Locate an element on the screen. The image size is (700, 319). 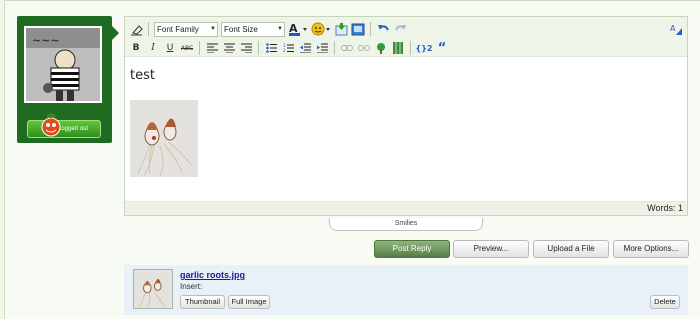
quote-icon: “ is located at coordinates (442, 48).